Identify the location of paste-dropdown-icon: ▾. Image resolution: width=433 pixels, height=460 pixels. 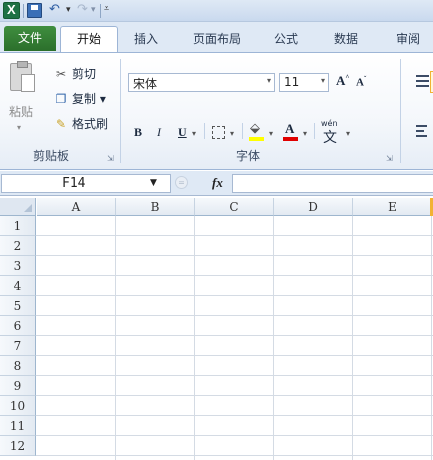
(19, 127).